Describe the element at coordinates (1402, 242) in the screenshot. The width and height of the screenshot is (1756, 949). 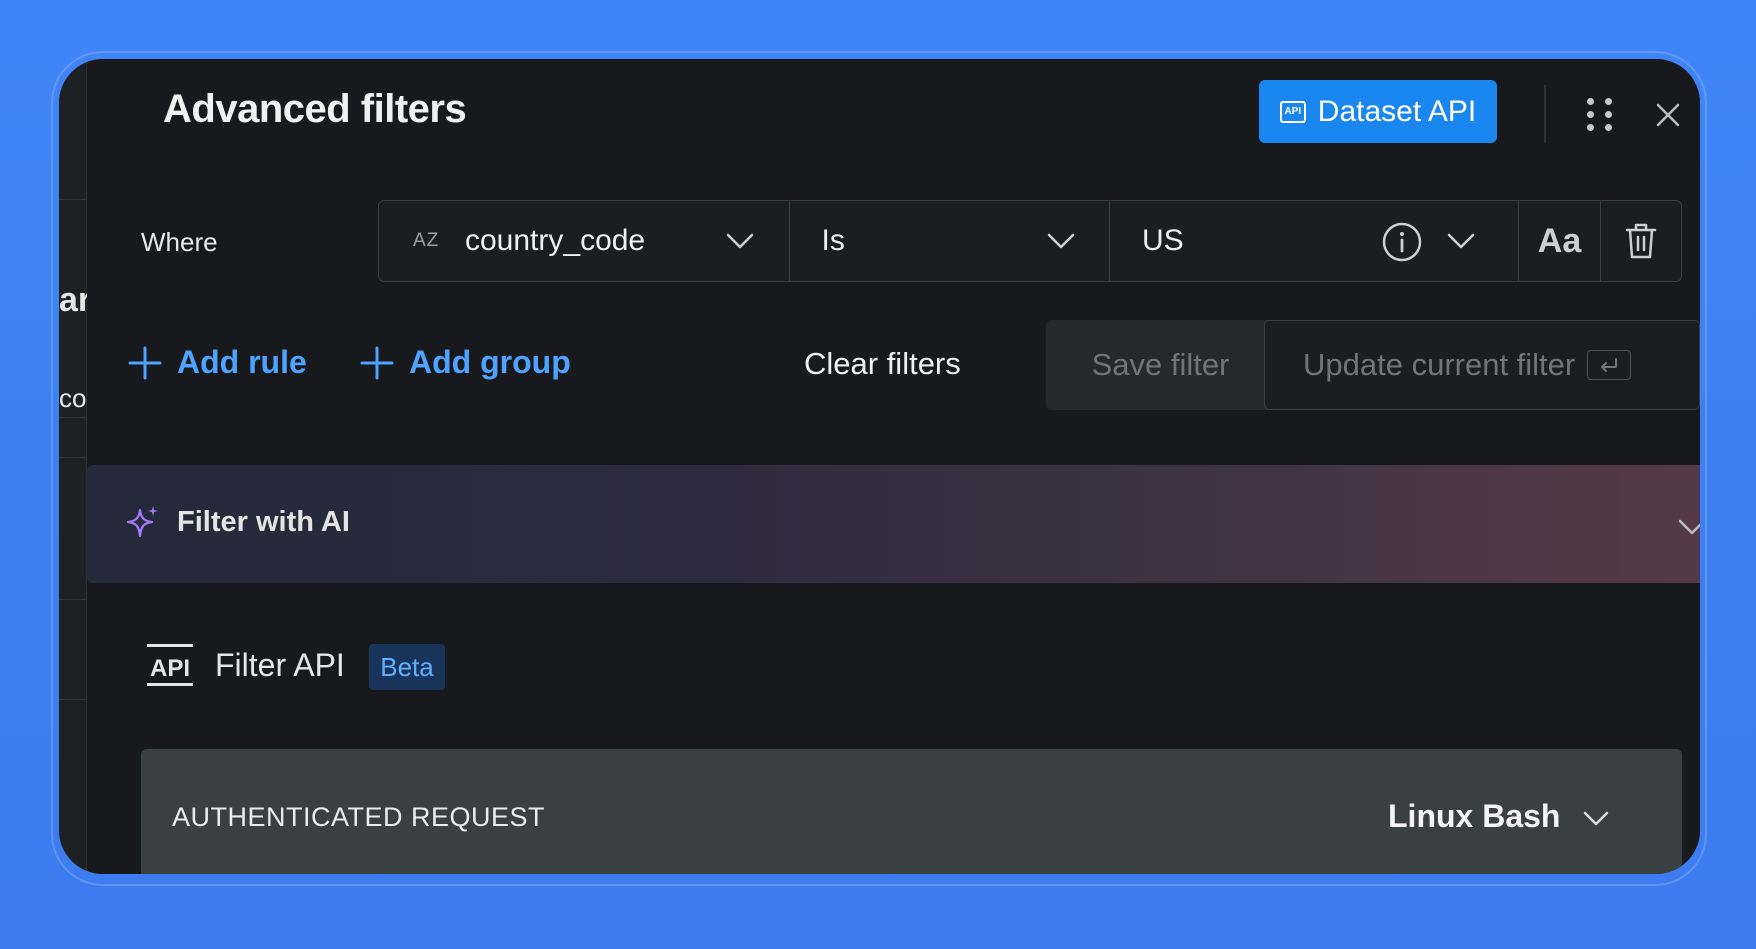
I see `info-icon` at that location.